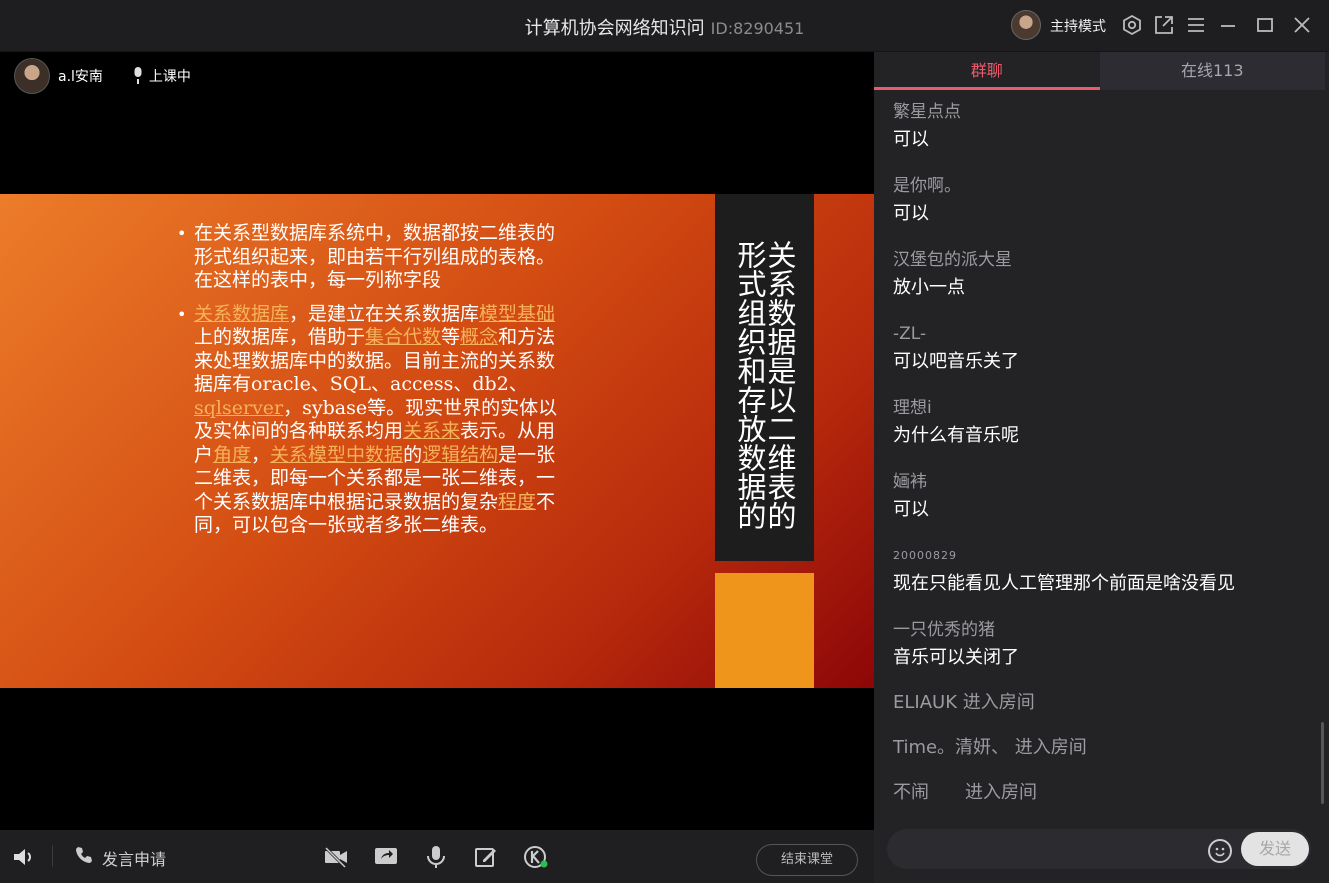 The width and height of the screenshot is (1329, 883). I want to click on speak-request-label: 发言申请, so click(134, 859).